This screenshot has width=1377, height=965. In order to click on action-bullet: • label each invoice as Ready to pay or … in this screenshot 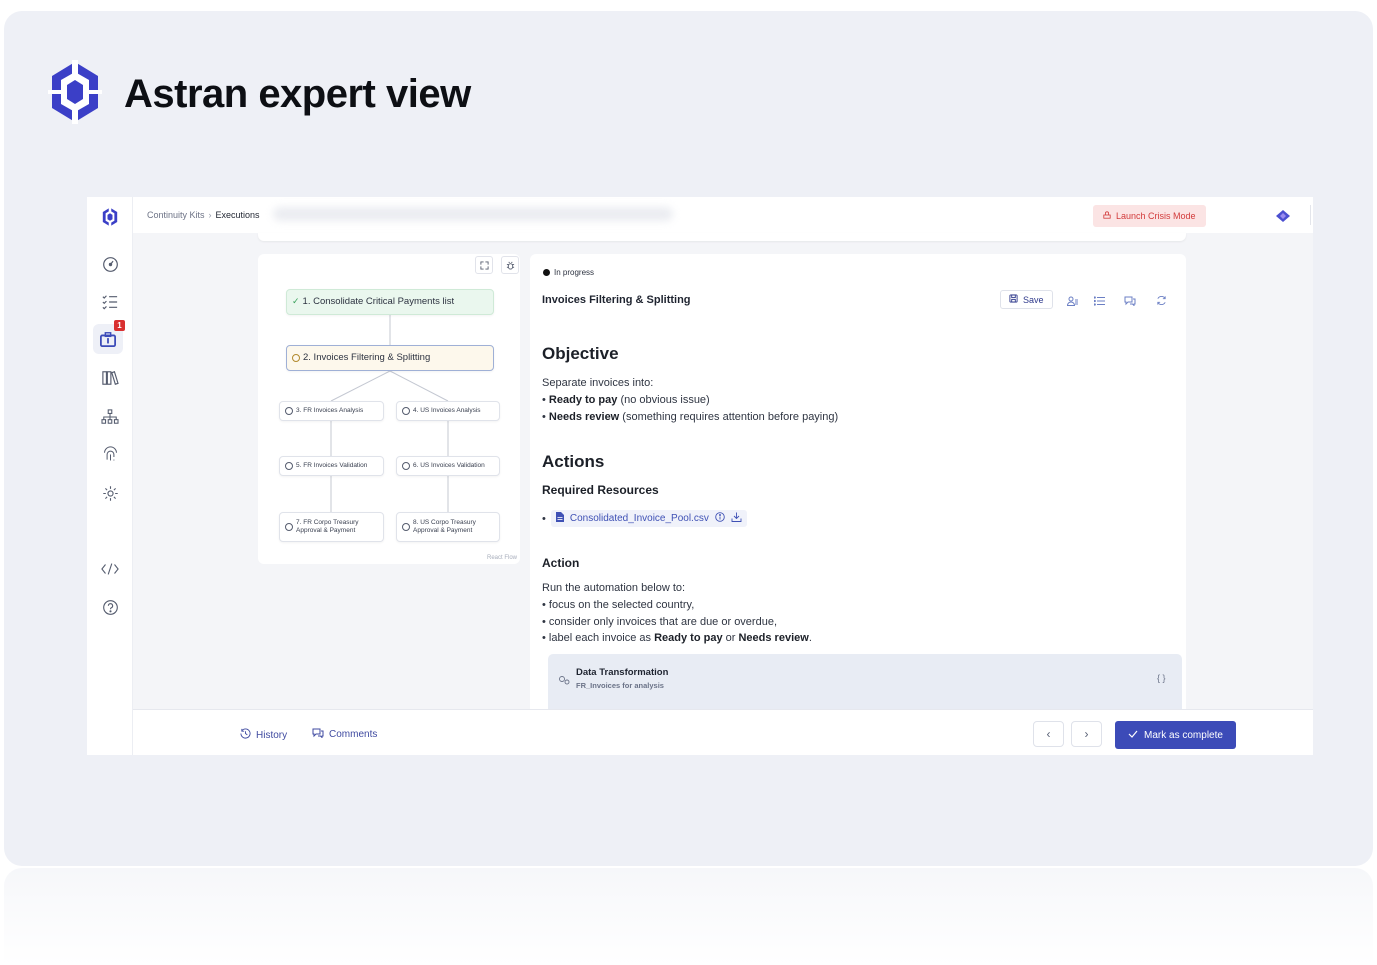, I will do `click(677, 638)`.